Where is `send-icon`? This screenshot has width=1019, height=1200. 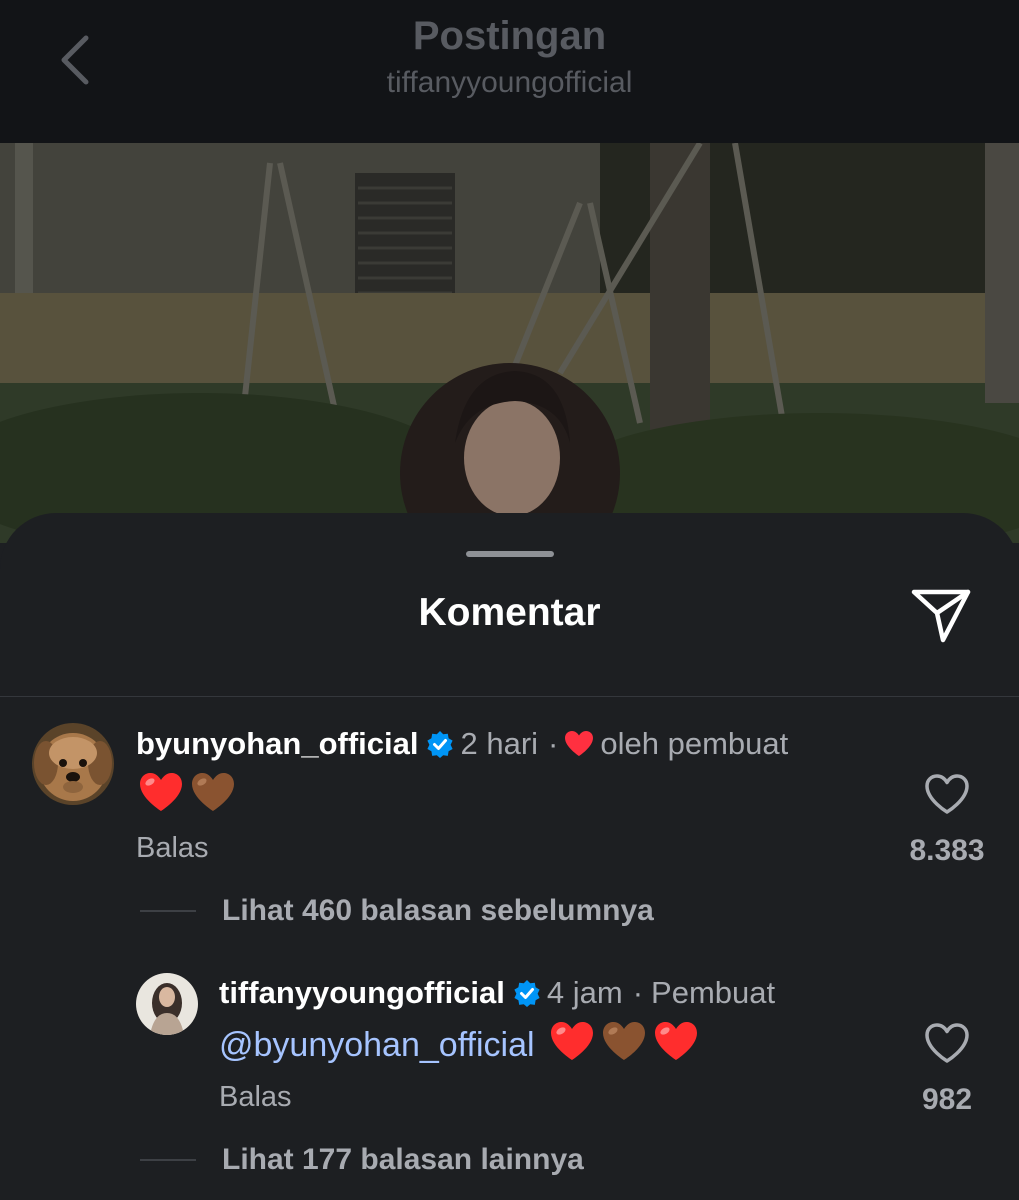 send-icon is located at coordinates (941, 616).